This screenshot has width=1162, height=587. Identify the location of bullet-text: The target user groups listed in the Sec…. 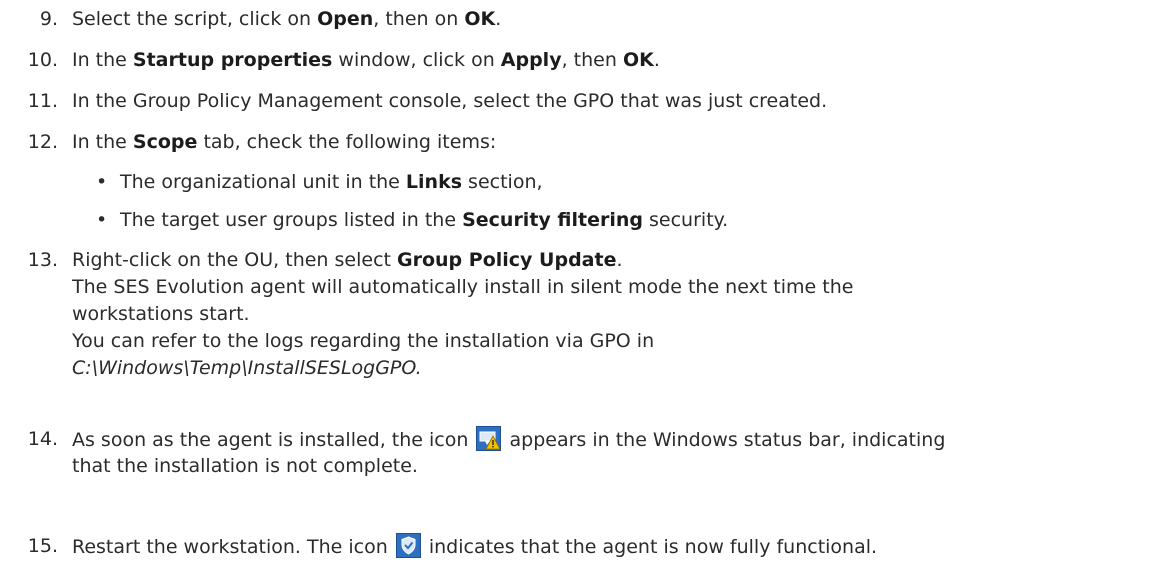
(424, 220).